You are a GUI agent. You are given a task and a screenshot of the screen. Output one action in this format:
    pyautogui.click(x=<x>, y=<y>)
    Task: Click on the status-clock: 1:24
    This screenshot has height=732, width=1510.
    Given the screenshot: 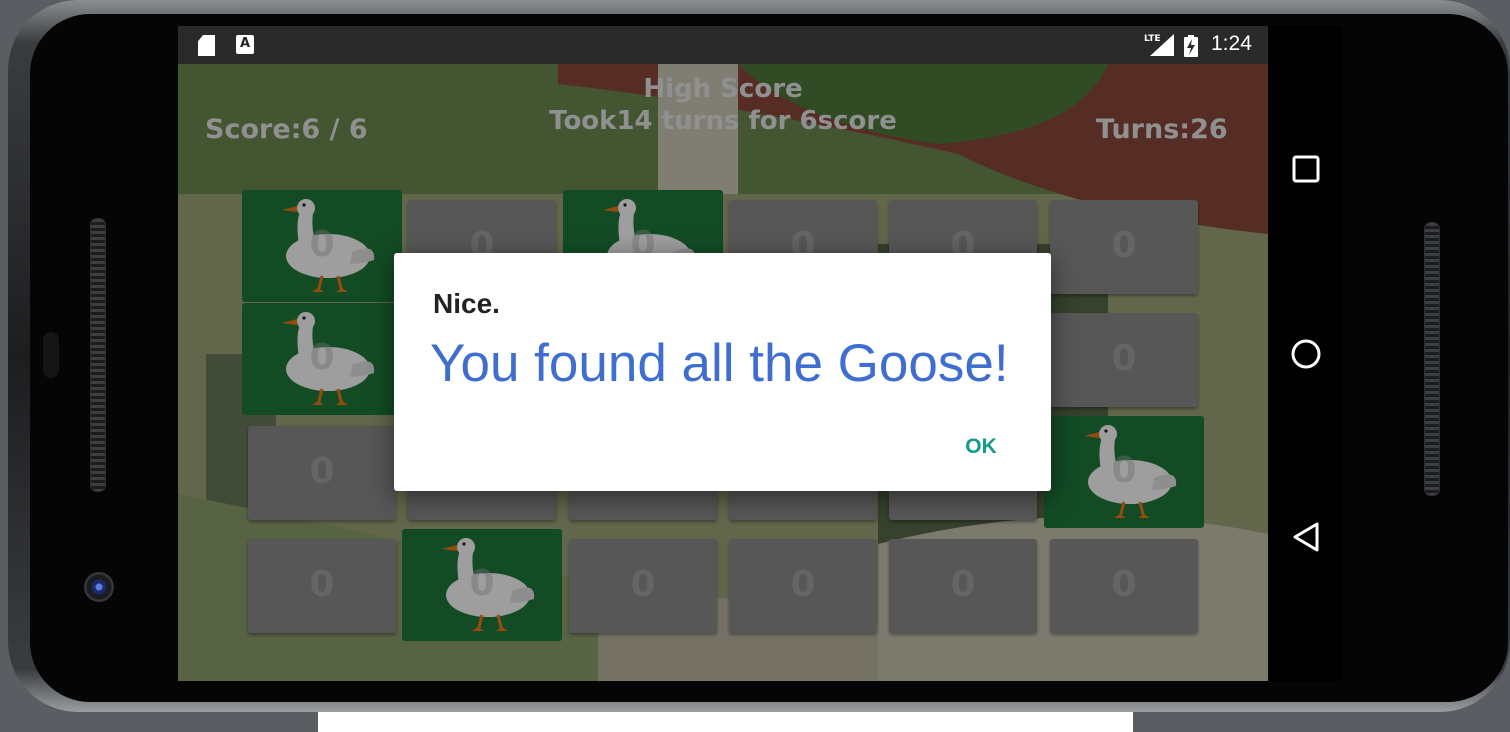 What is the action you would take?
    pyautogui.click(x=1231, y=43)
    